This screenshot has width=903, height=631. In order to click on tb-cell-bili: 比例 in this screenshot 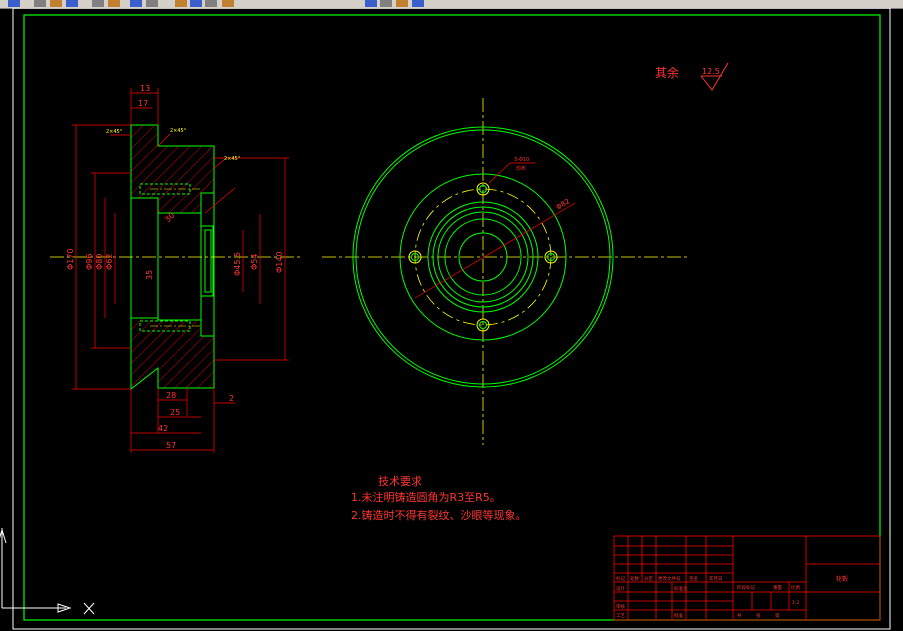, I will do `click(795, 587)`.